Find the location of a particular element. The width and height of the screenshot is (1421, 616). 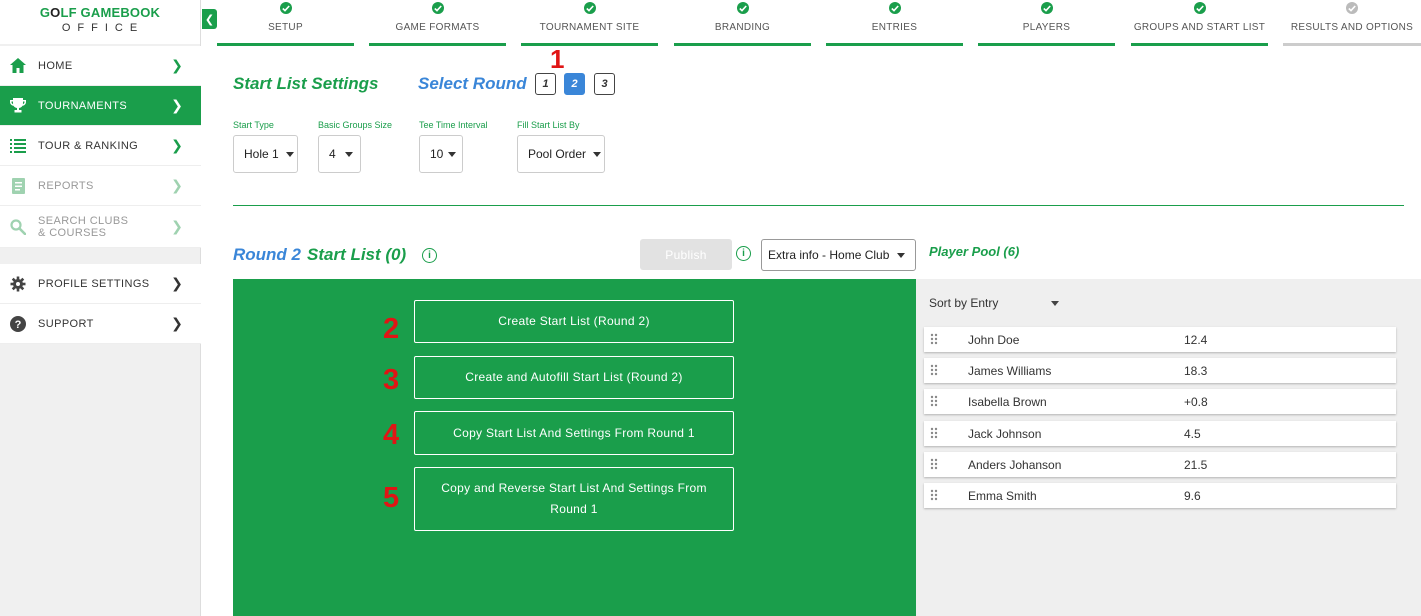

sidebar-item-label: TOUR & RANKING is located at coordinates (88, 145).